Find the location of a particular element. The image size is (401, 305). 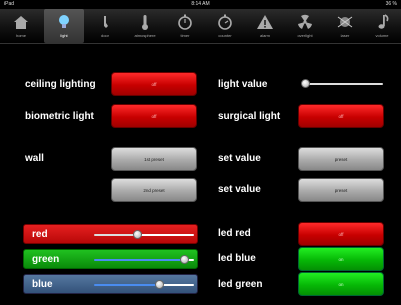

slider-track is located at coordinates (344, 84).